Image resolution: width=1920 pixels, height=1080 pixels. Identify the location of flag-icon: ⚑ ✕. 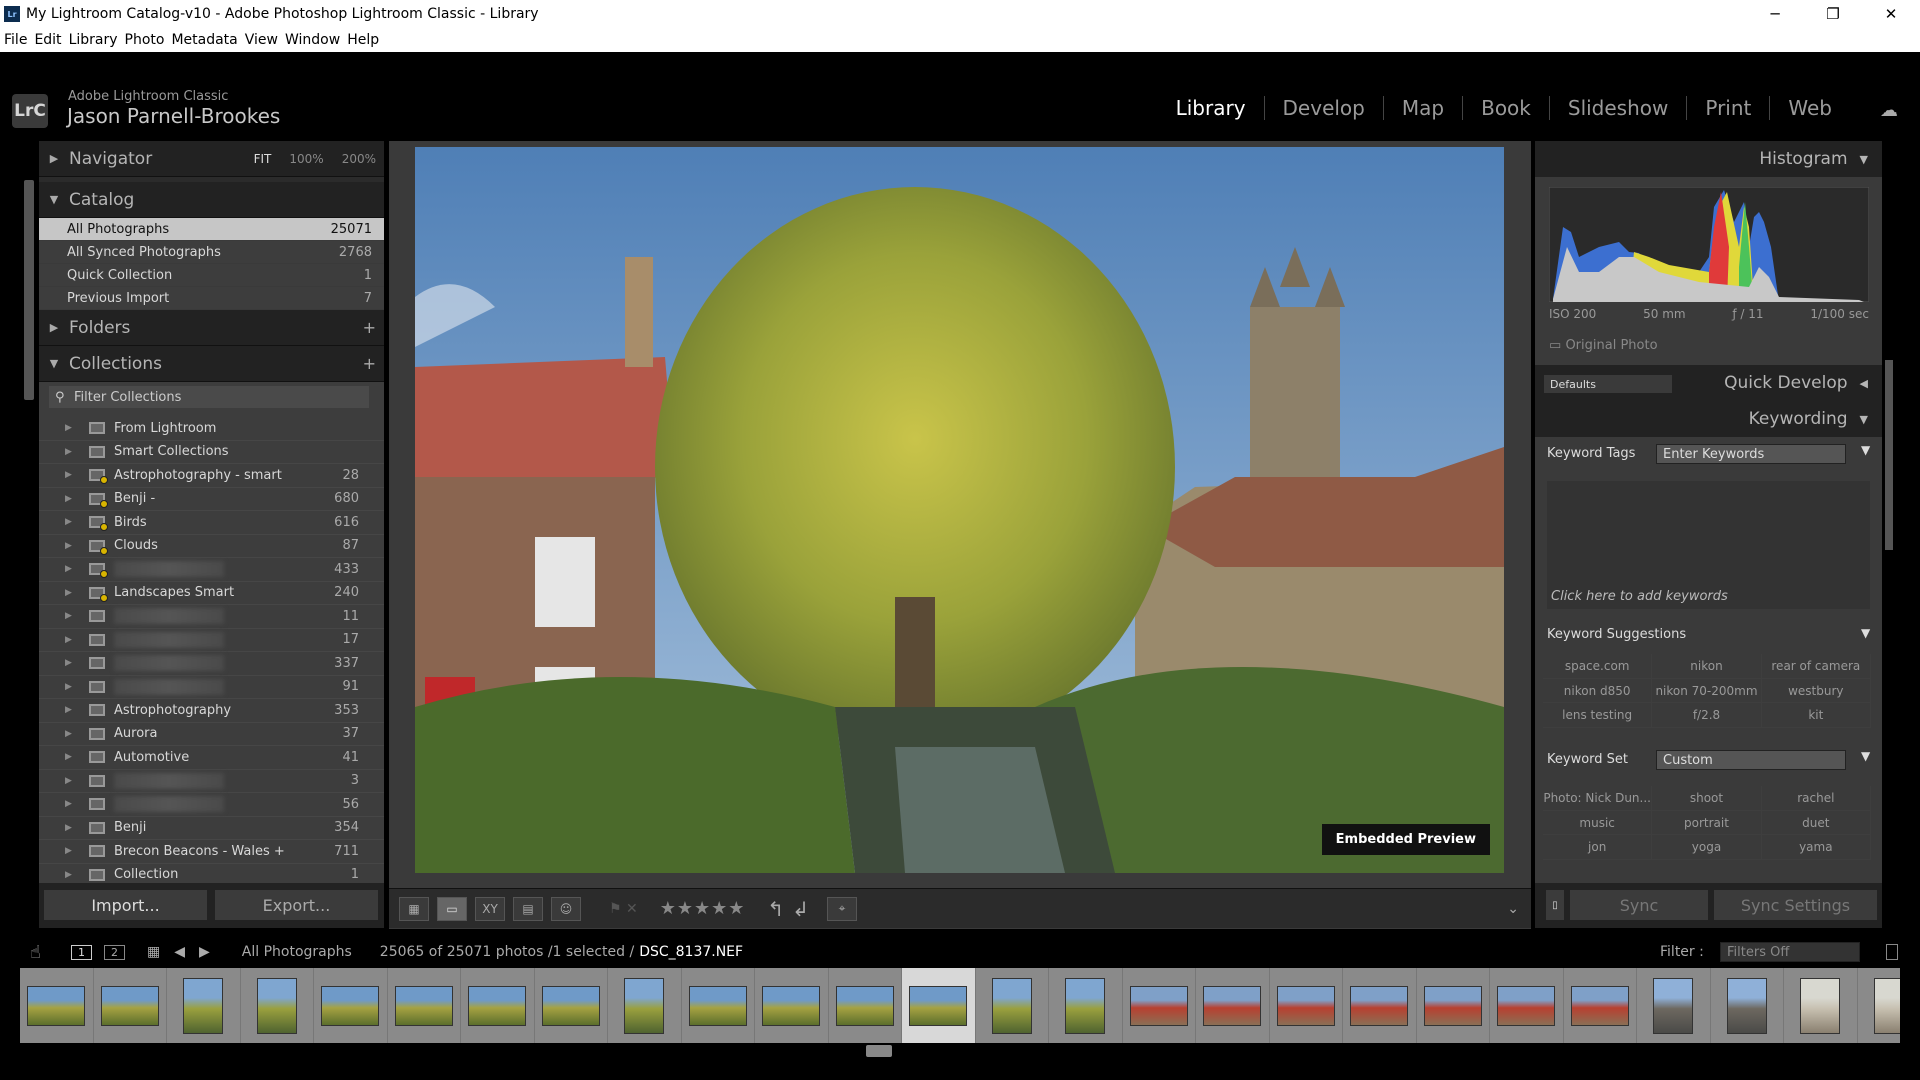
(623, 909).